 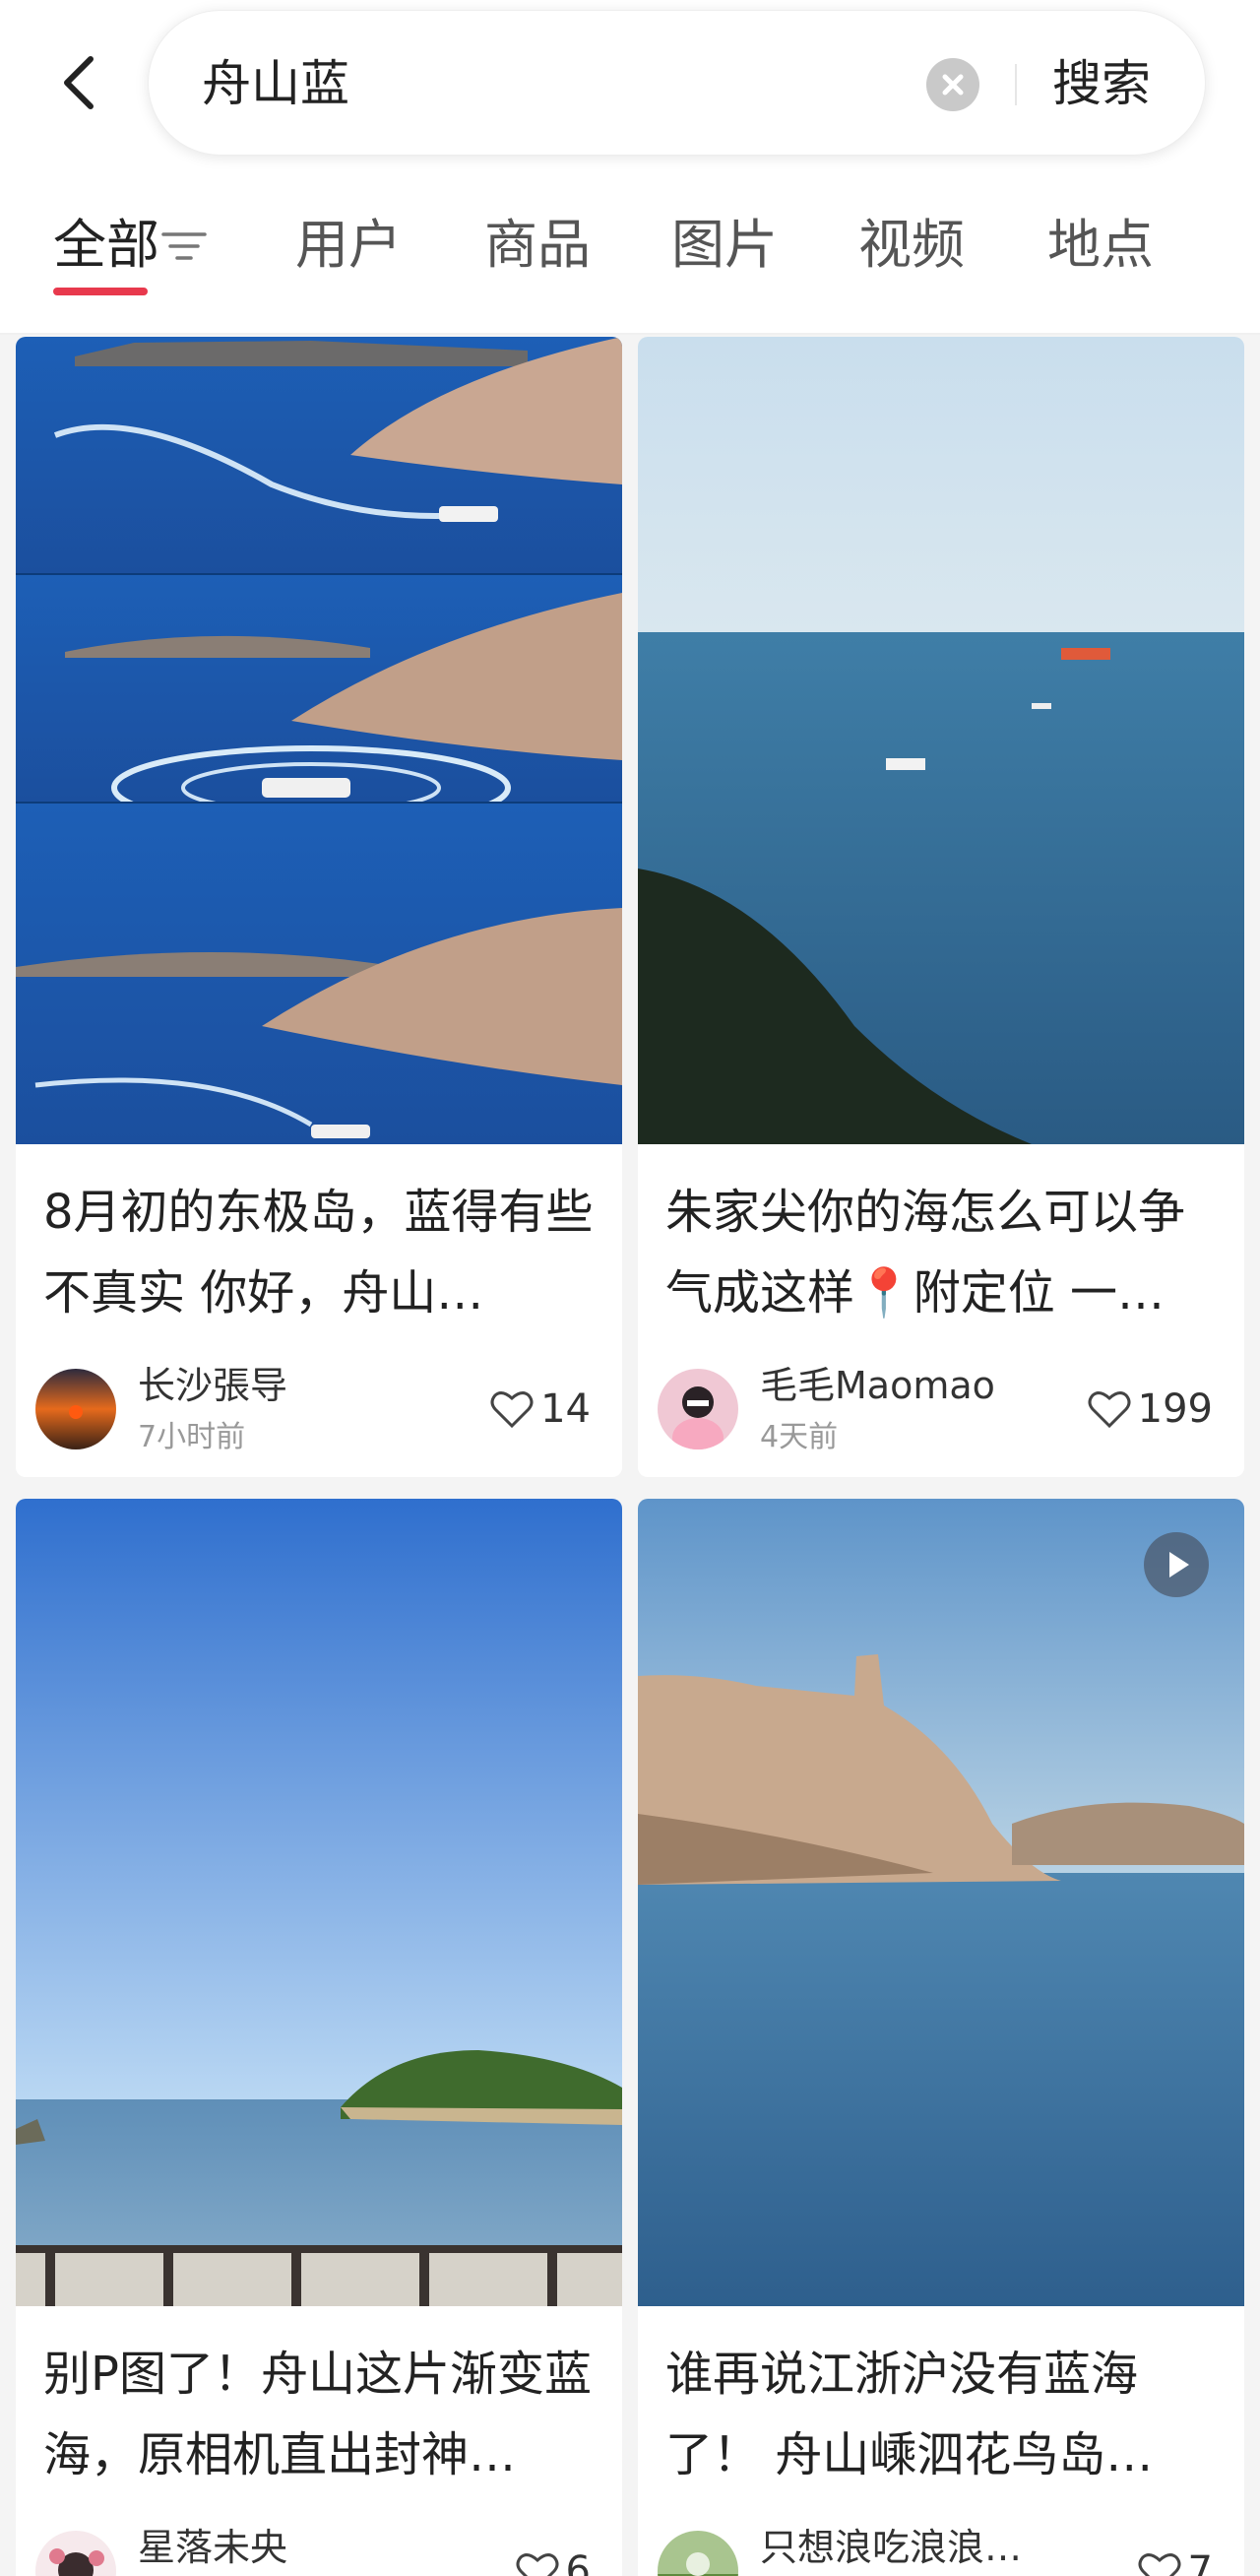 I want to click on like-button: 199, so click(x=1150, y=1409).